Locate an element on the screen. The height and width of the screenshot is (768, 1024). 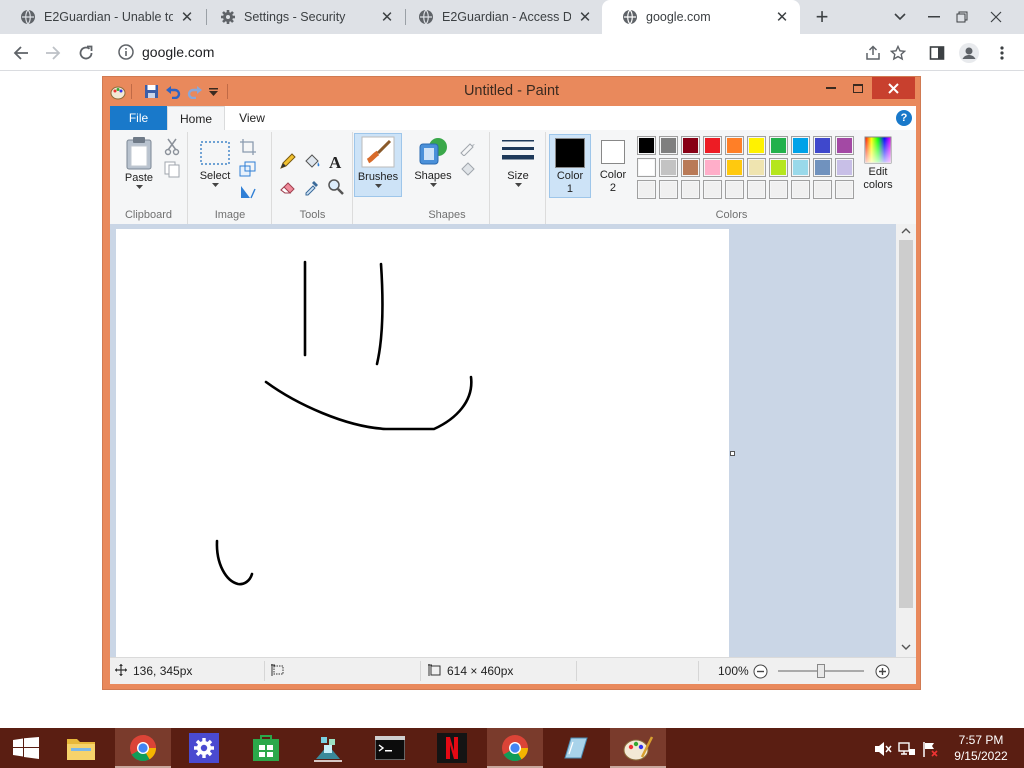
taskbar-store is located at coordinates (266, 748).